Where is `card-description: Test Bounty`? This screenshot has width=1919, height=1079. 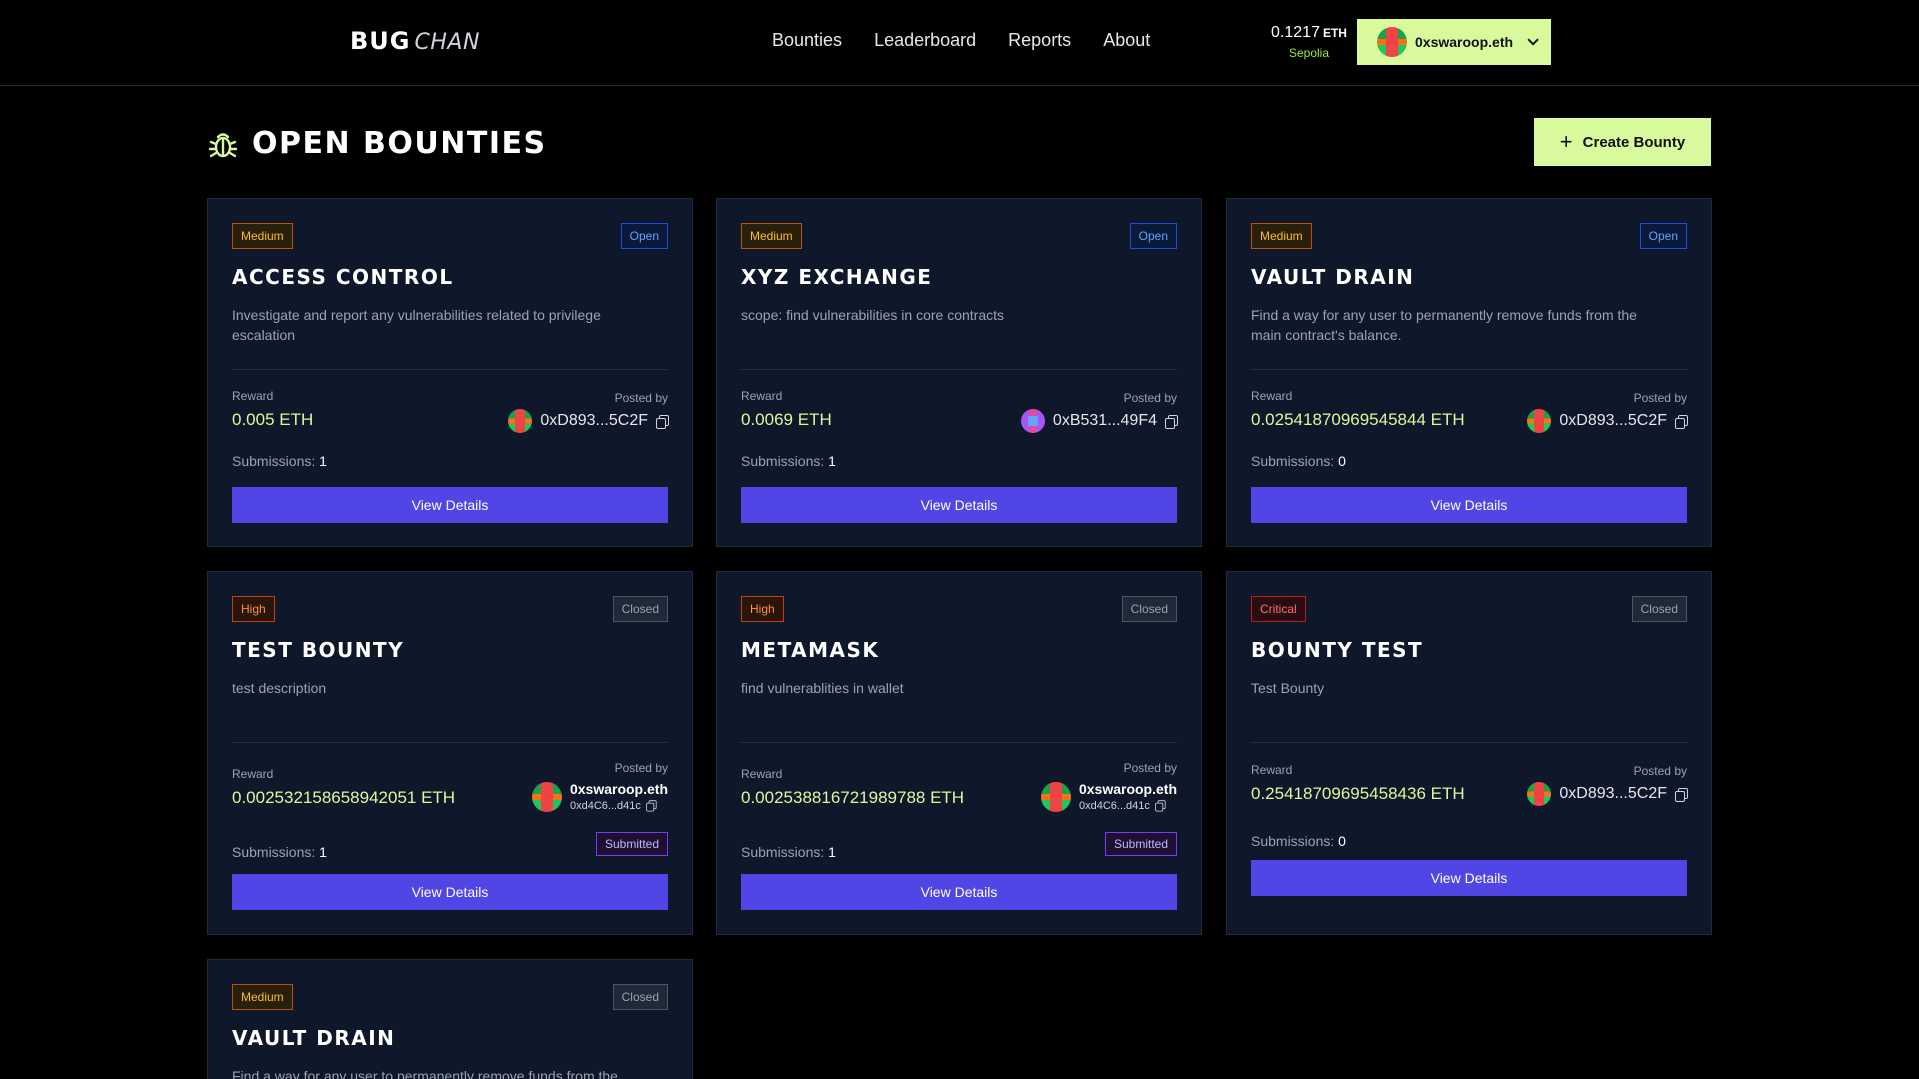 card-description: Test Bounty is located at coordinates (1288, 688).